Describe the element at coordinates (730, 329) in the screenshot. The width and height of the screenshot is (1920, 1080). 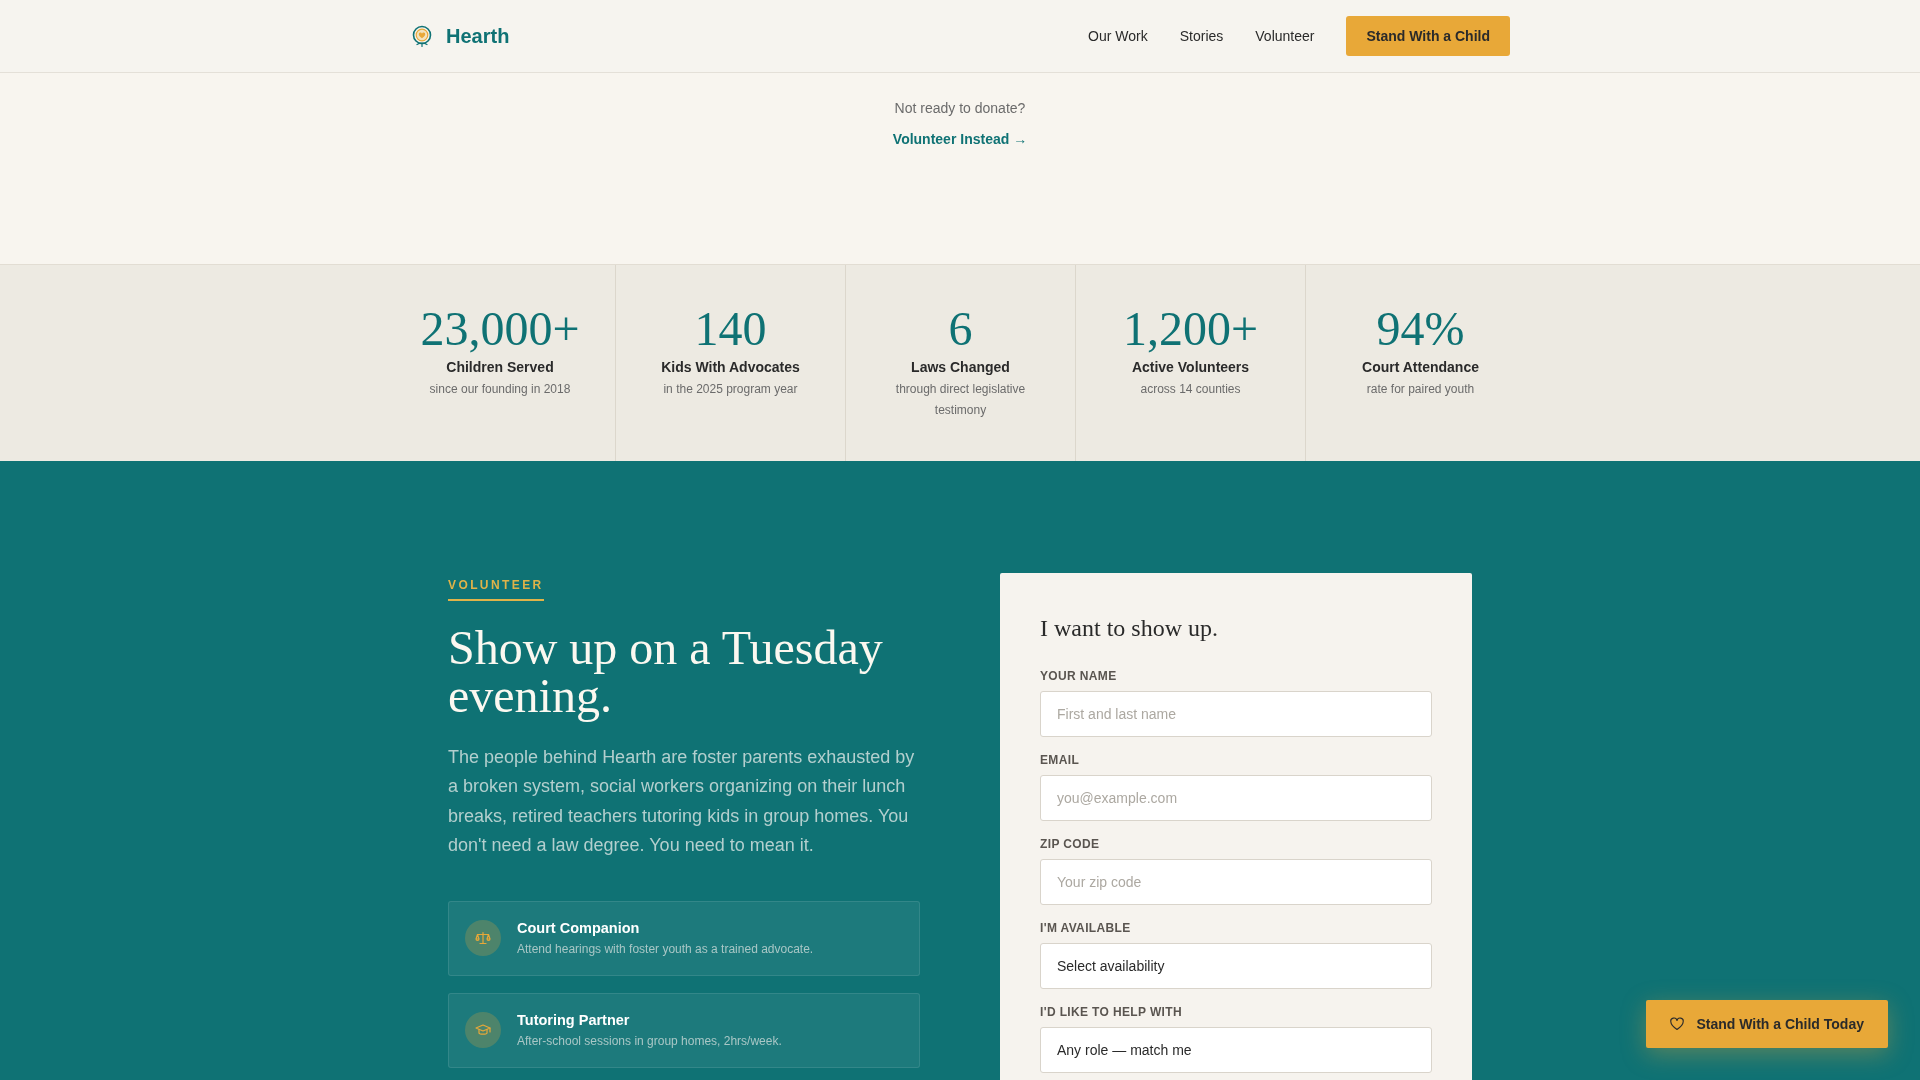
I see `stat-number: 140` at that location.